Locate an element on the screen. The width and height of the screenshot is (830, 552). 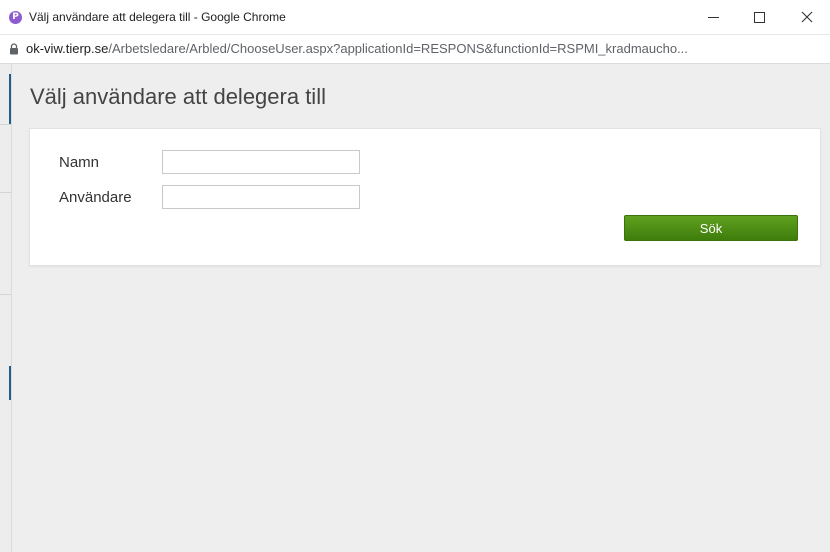
url-host: ok-viw.tierp.se is located at coordinates (67, 48).